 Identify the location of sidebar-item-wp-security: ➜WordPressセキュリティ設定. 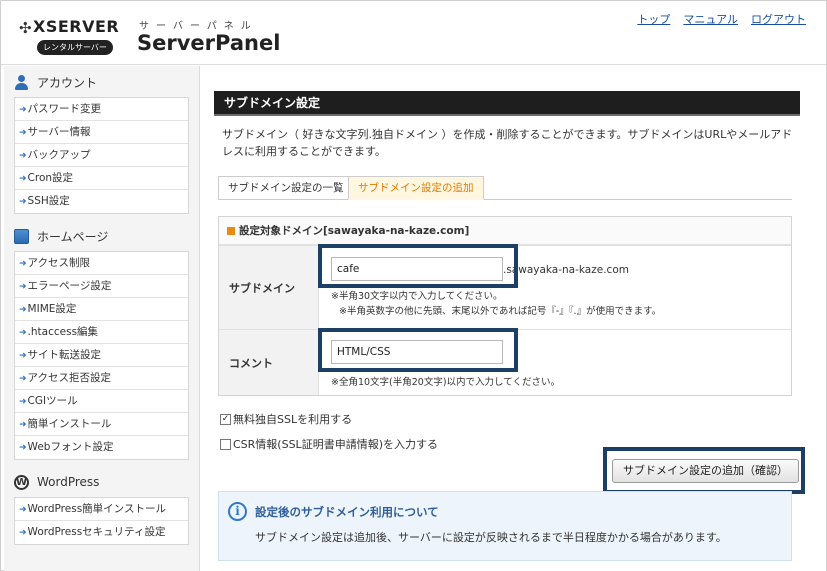
(101, 532).